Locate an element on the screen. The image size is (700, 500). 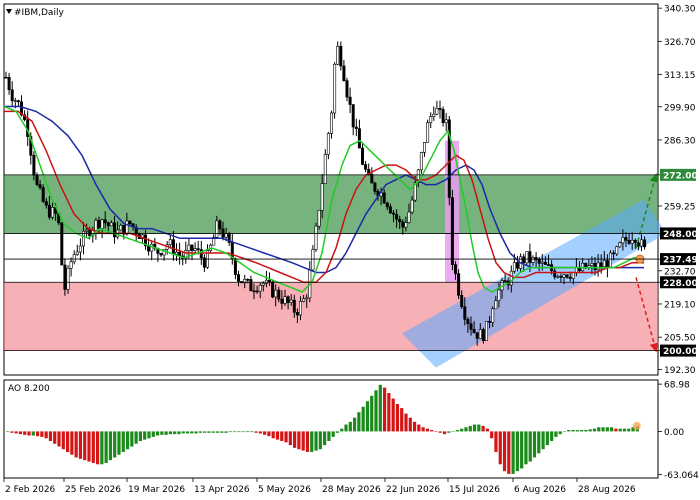
y-tick-label: 340.30 is located at coordinates (680, 10).